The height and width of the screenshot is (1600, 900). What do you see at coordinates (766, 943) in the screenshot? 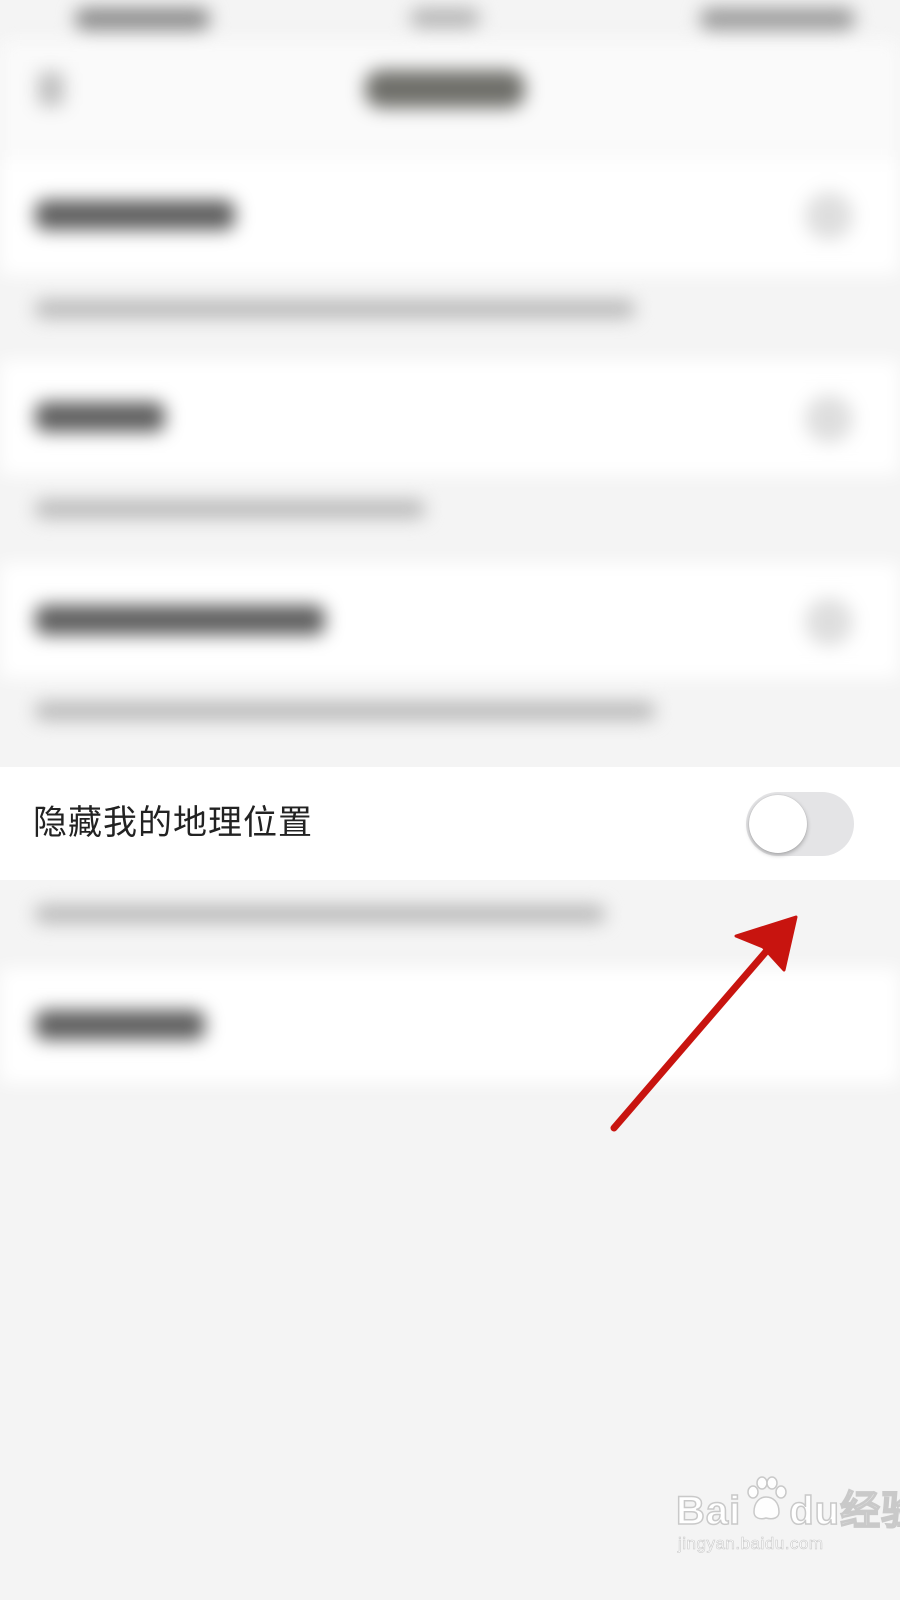
I see `arrow-head` at bounding box center [766, 943].